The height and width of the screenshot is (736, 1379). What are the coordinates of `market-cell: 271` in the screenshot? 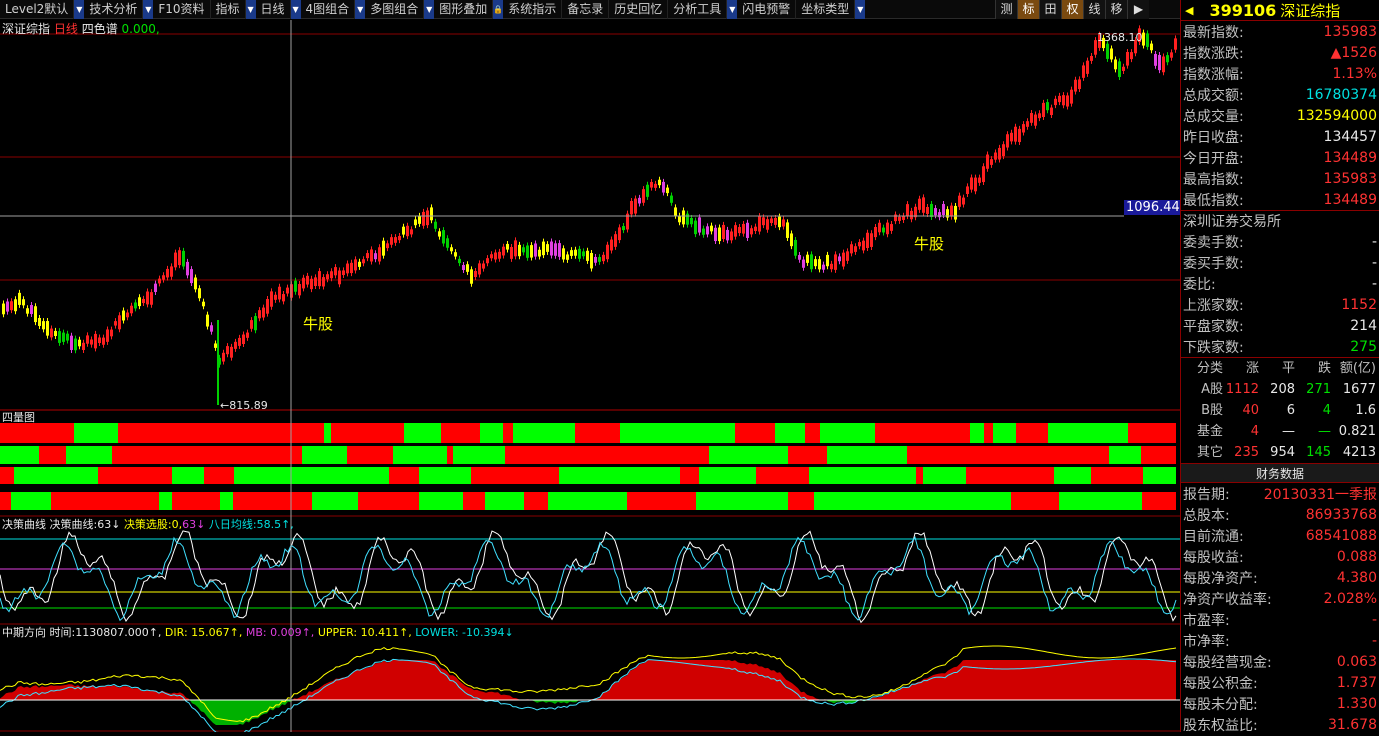 It's located at (1318, 389).